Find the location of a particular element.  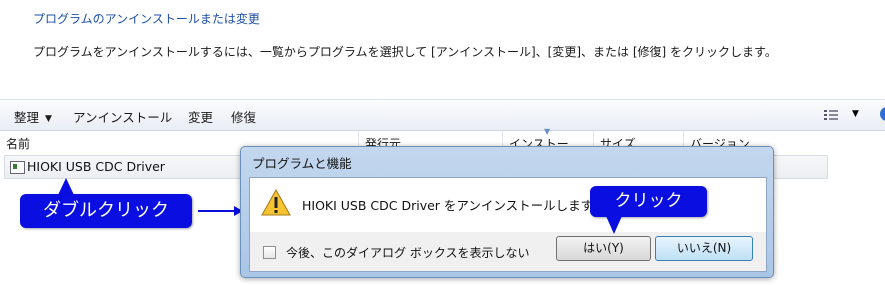

checkbox-label: 今後、このダイアログ ボックスを表示しない is located at coordinates (408, 253).